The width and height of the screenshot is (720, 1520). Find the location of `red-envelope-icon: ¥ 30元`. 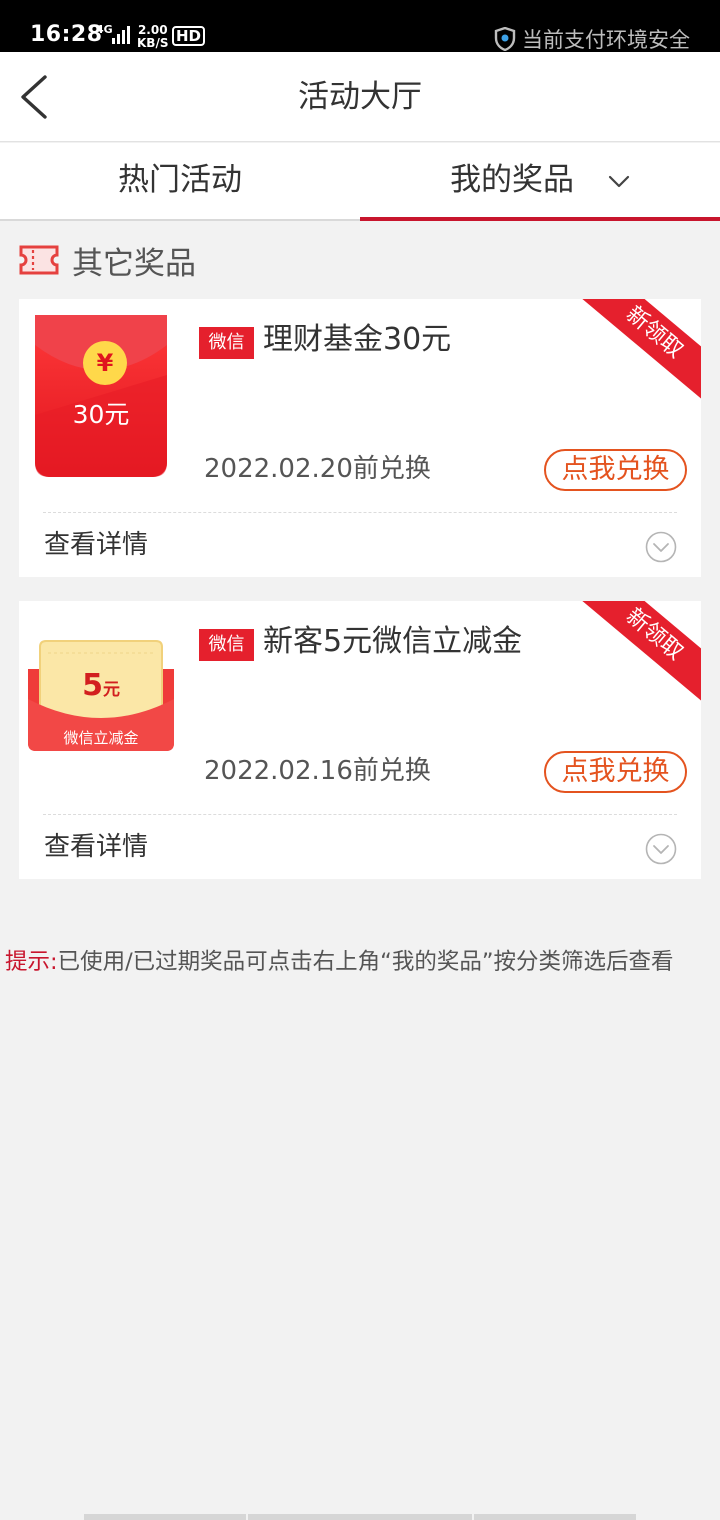

red-envelope-icon: ¥ 30元 is located at coordinates (101, 396).